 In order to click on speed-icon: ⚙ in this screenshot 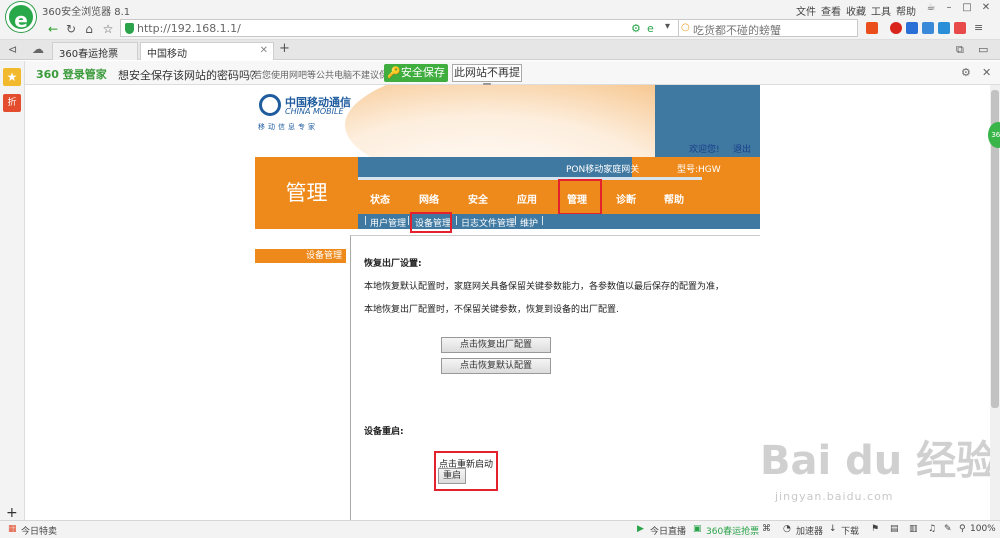, I will do `click(636, 28)`.